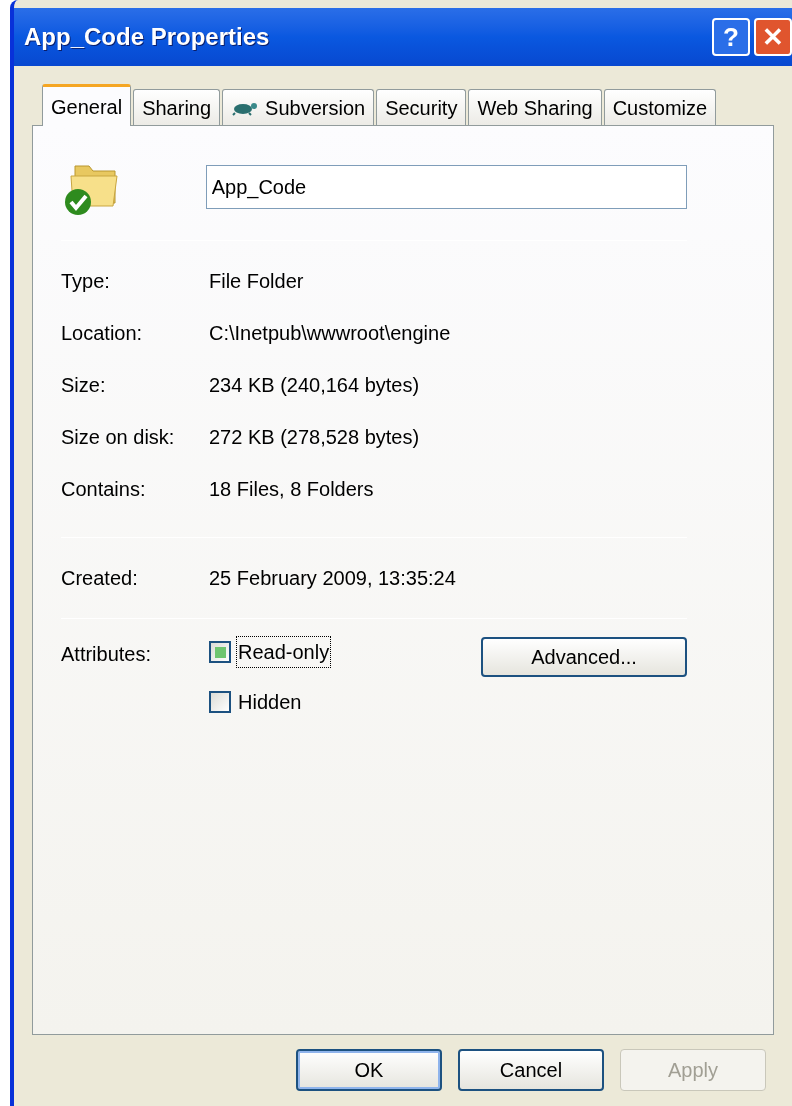  I want to click on checkbox-label: Hidden, so click(270, 702).